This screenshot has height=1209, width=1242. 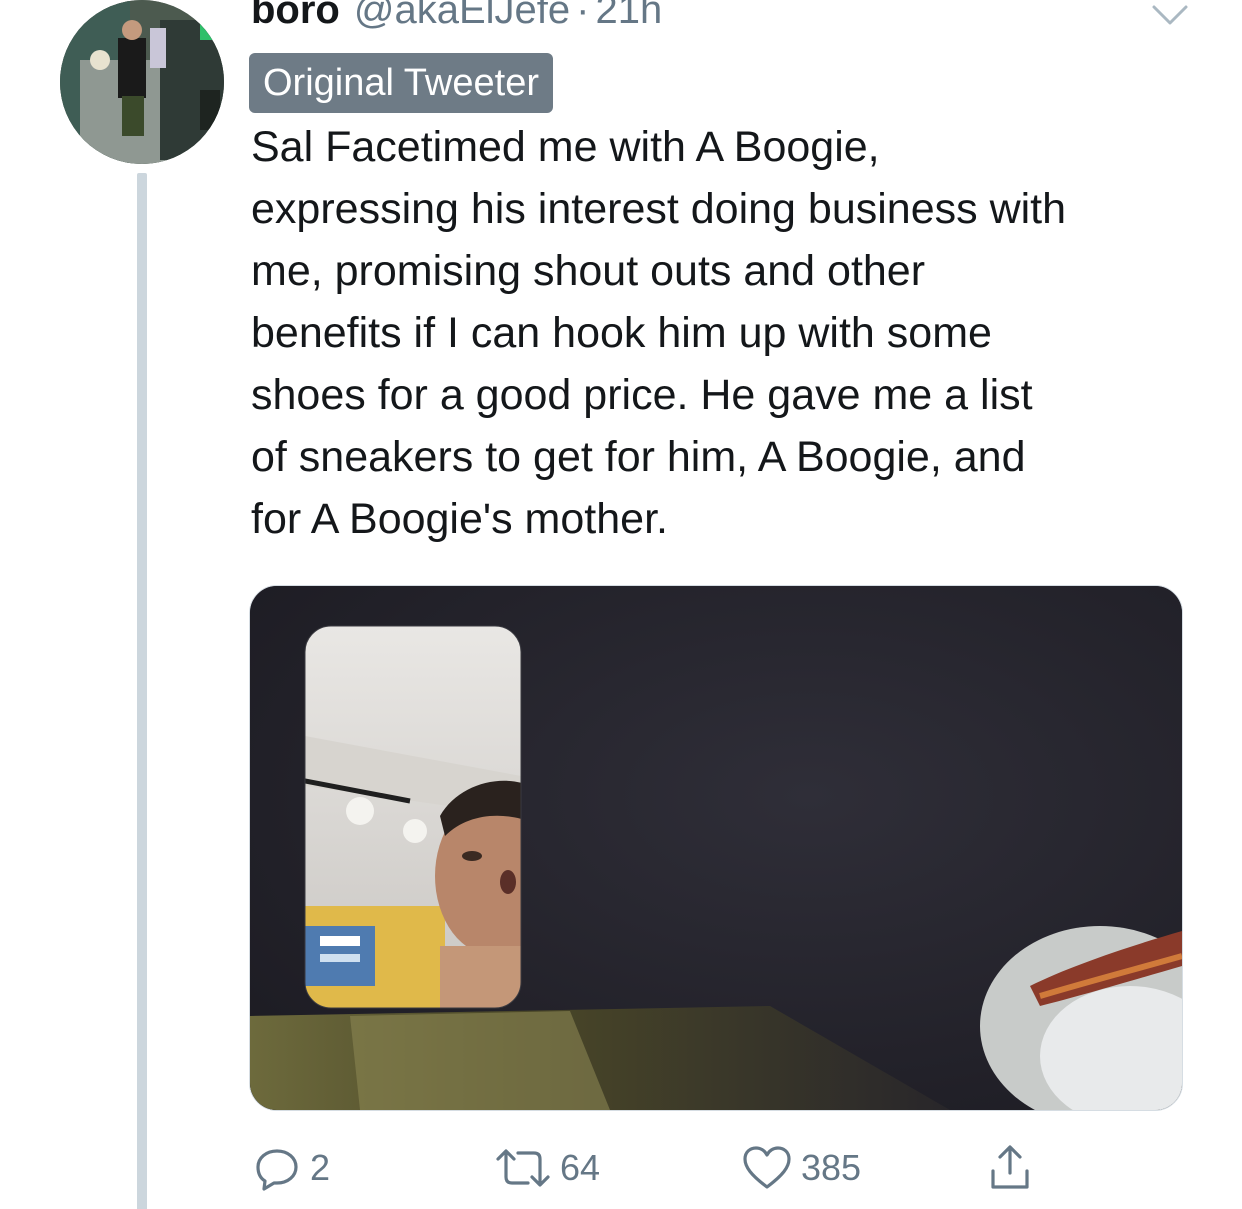 What do you see at coordinates (142, 691) in the screenshot?
I see `thread-line` at bounding box center [142, 691].